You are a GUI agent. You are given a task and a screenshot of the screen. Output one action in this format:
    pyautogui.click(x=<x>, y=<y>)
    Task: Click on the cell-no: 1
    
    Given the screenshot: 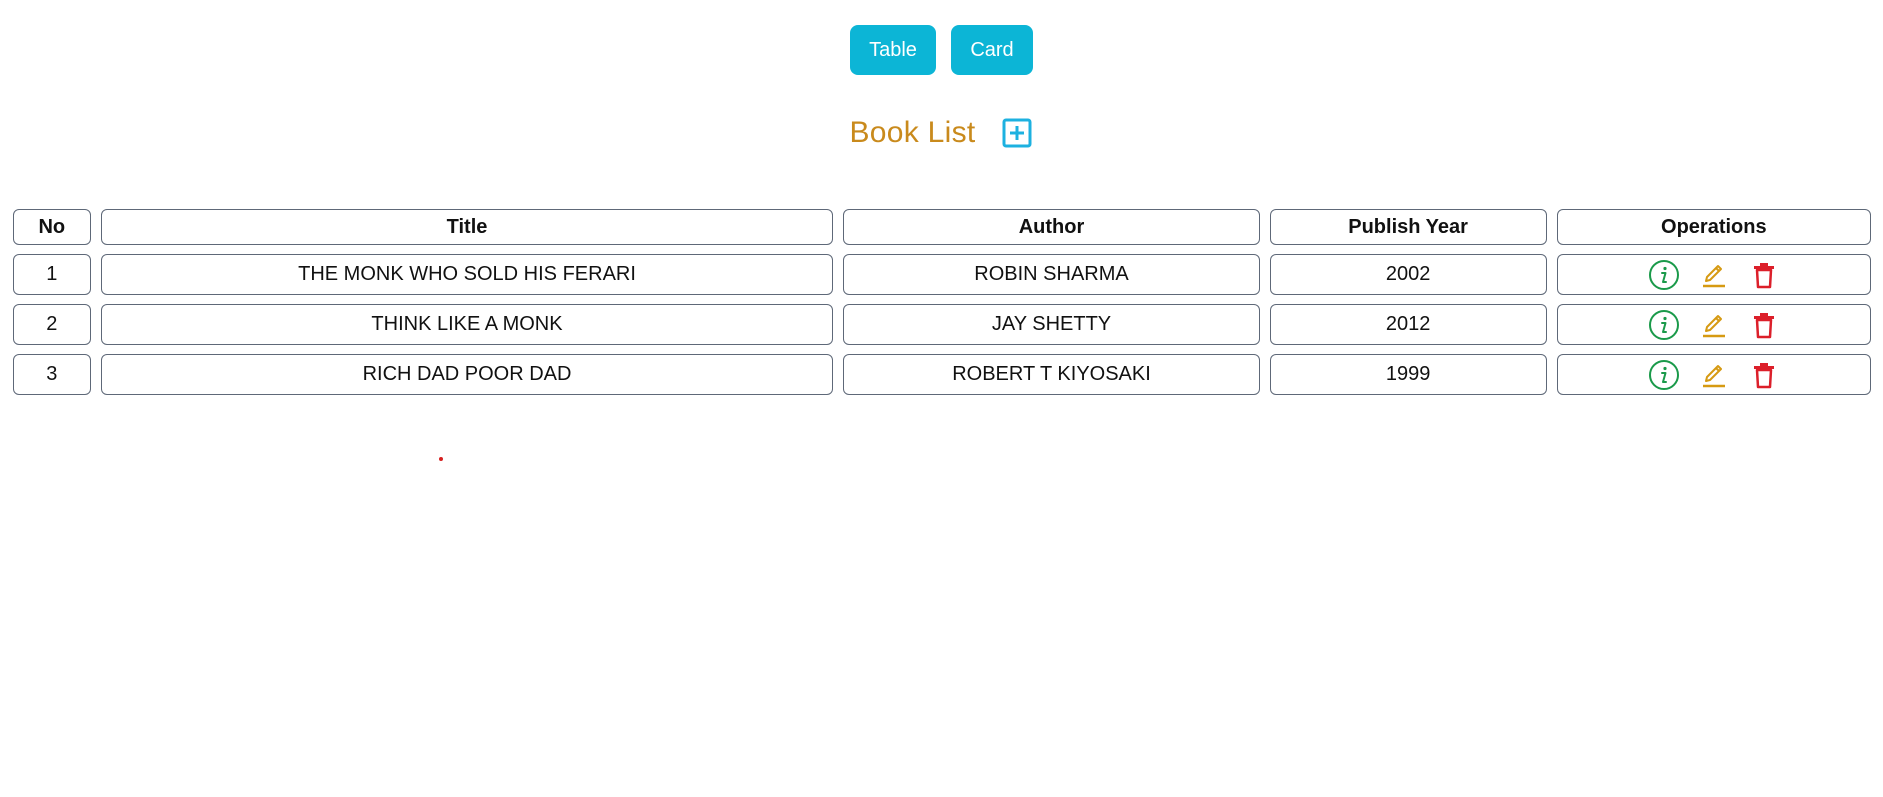 What is the action you would take?
    pyautogui.click(x=52, y=274)
    